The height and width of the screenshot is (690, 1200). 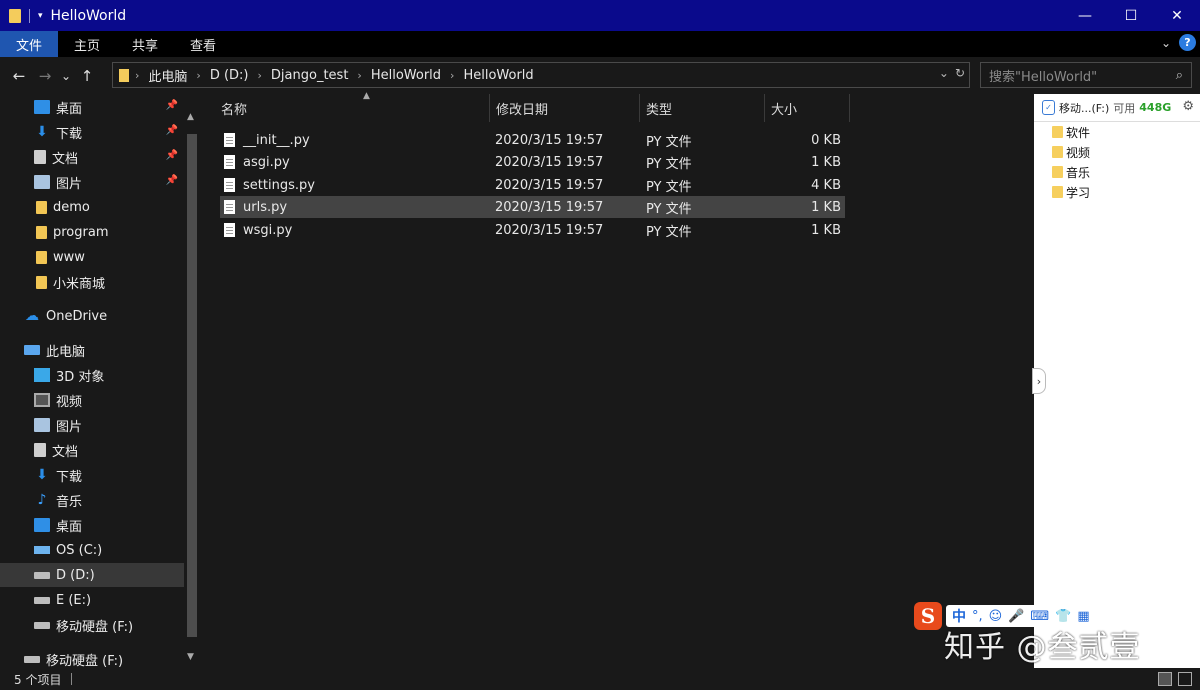 What do you see at coordinates (1188, 106) in the screenshot?
I see `gear-icon: ⚙` at bounding box center [1188, 106].